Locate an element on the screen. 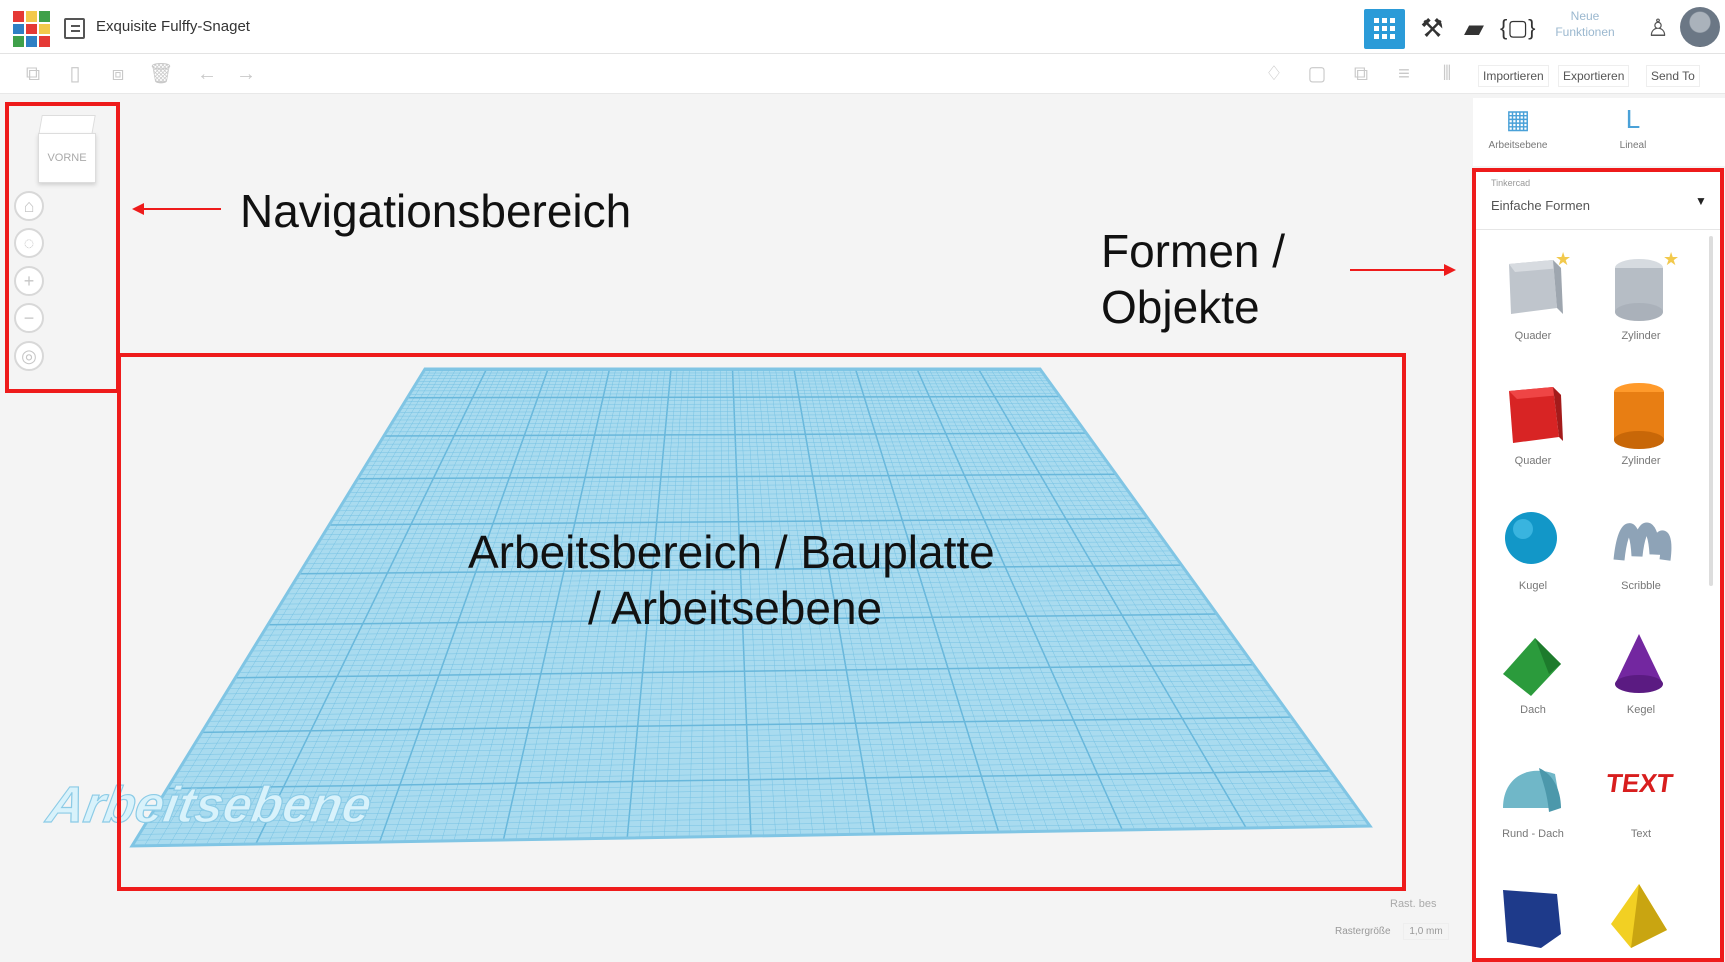 The width and height of the screenshot is (1725, 962). send-to-button: Send To is located at coordinates (1673, 76).